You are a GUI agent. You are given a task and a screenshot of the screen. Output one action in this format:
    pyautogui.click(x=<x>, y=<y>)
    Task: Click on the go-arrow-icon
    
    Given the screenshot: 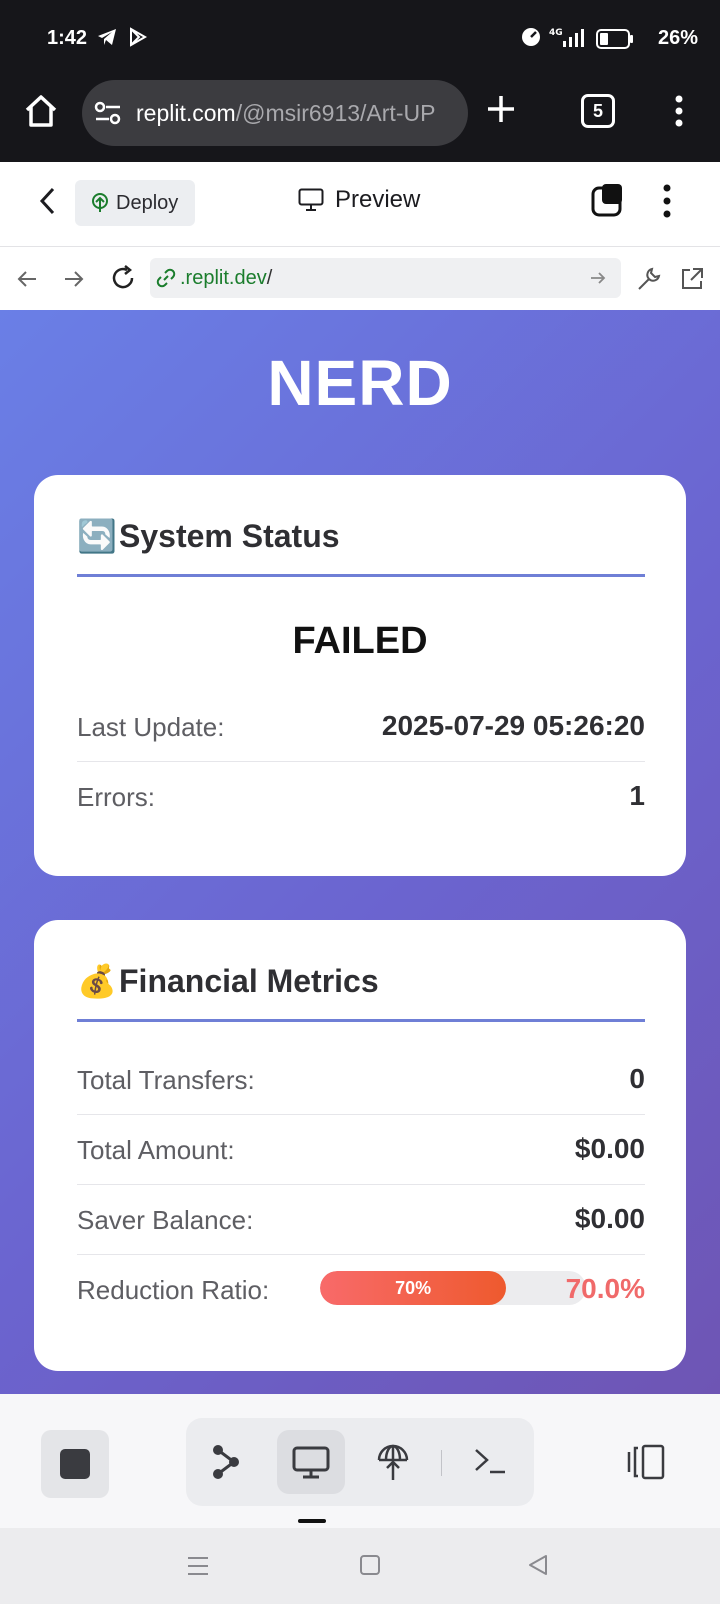 What is the action you would take?
    pyautogui.click(x=598, y=280)
    